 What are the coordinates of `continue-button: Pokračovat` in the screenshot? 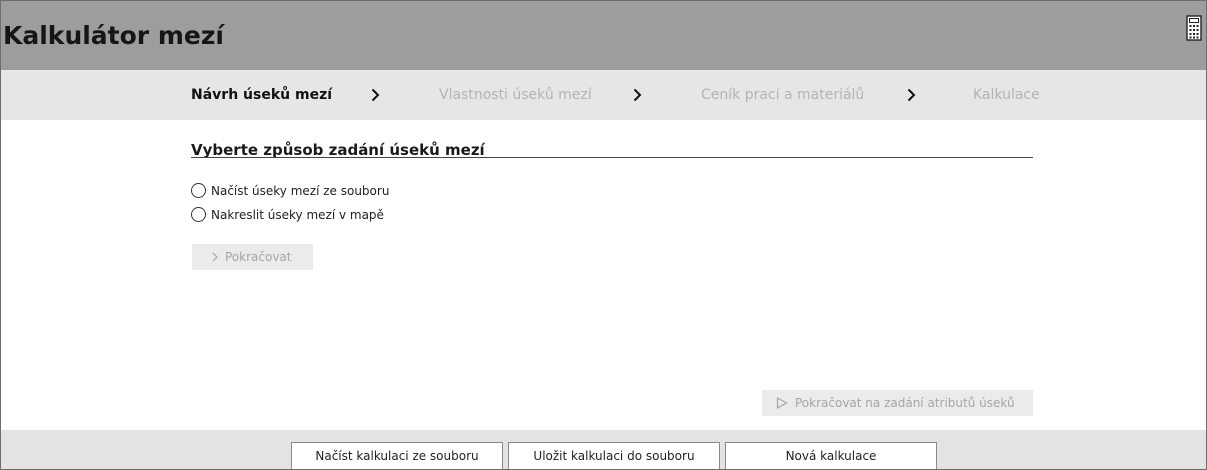 It's located at (252, 257).